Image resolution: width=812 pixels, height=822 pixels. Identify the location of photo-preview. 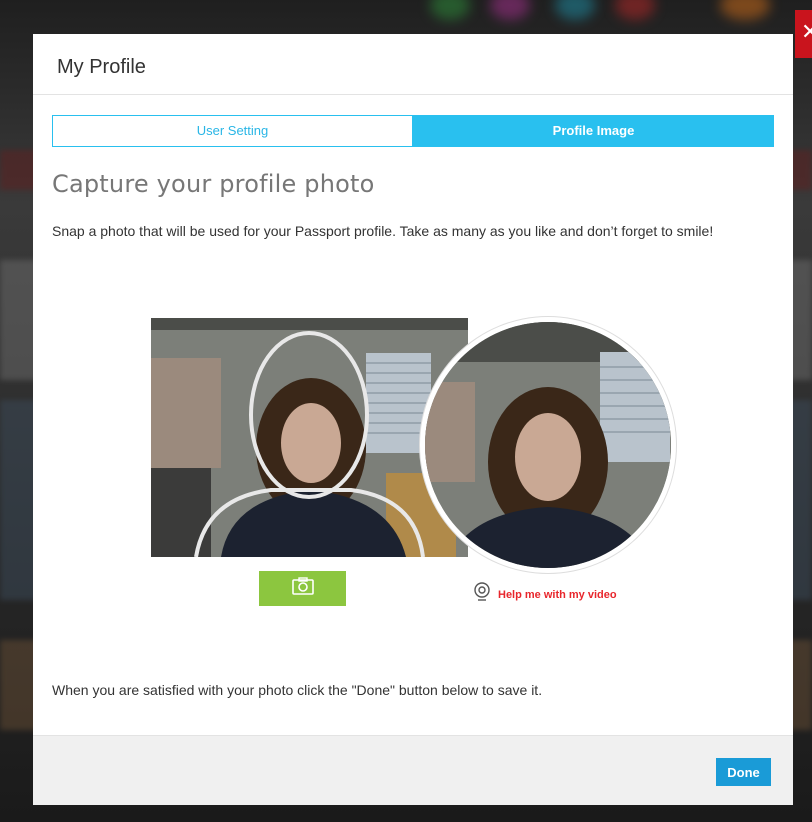
(548, 445).